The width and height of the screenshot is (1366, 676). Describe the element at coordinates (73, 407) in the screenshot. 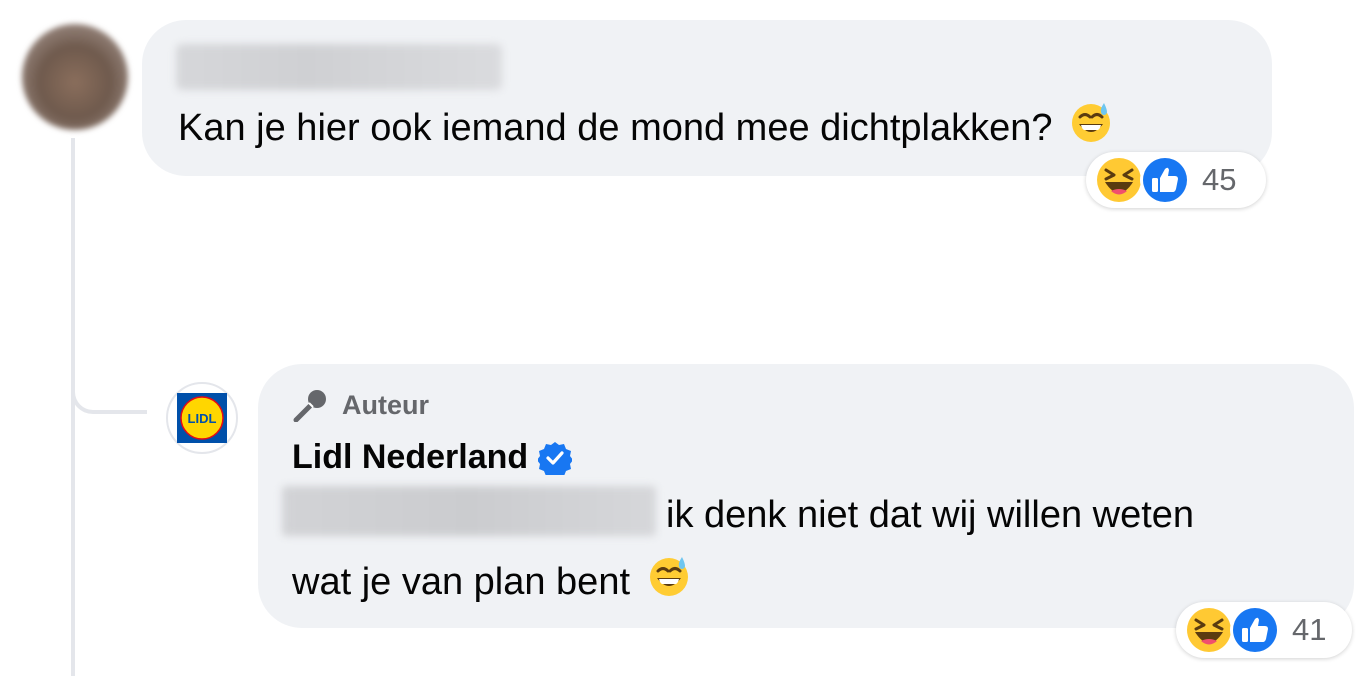

I see `thread-connector-line` at that location.